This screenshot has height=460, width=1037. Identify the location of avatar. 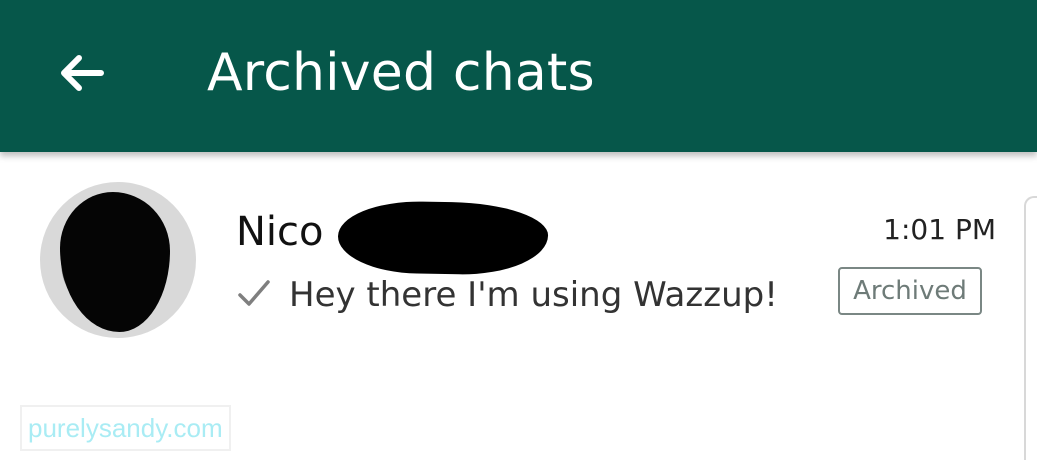
(118, 260).